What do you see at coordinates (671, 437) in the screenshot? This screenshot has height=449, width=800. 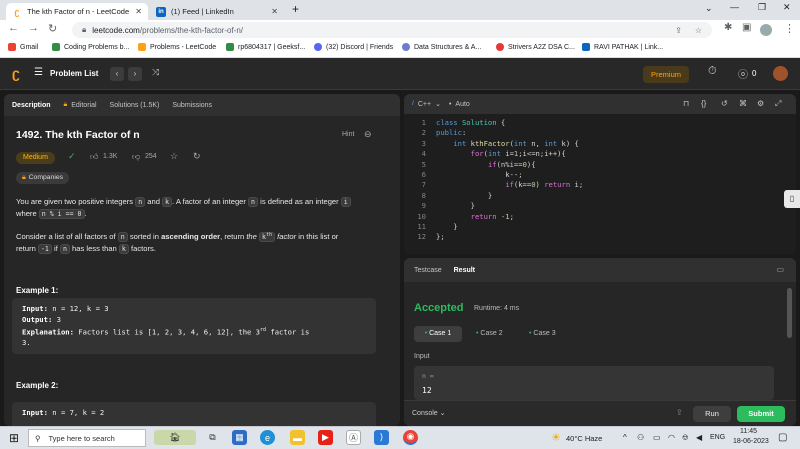 I see `wifi-icon: ◠` at bounding box center [671, 437].